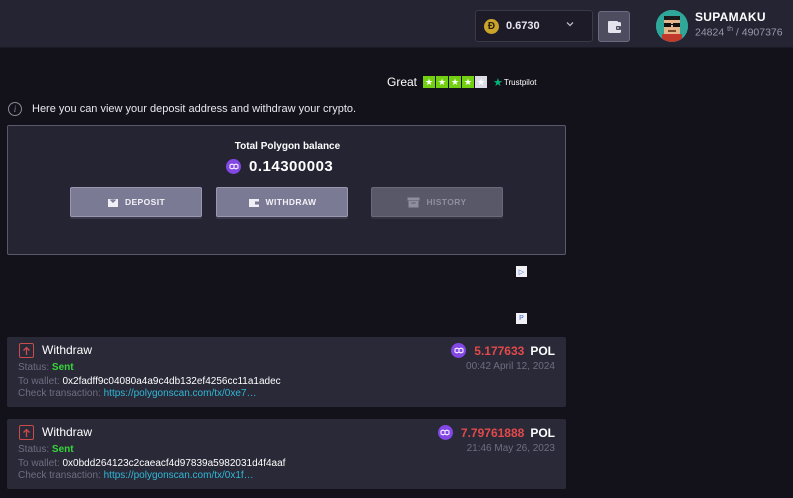  What do you see at coordinates (481, 82) in the screenshot?
I see `star-empty-icon: ★` at bounding box center [481, 82].